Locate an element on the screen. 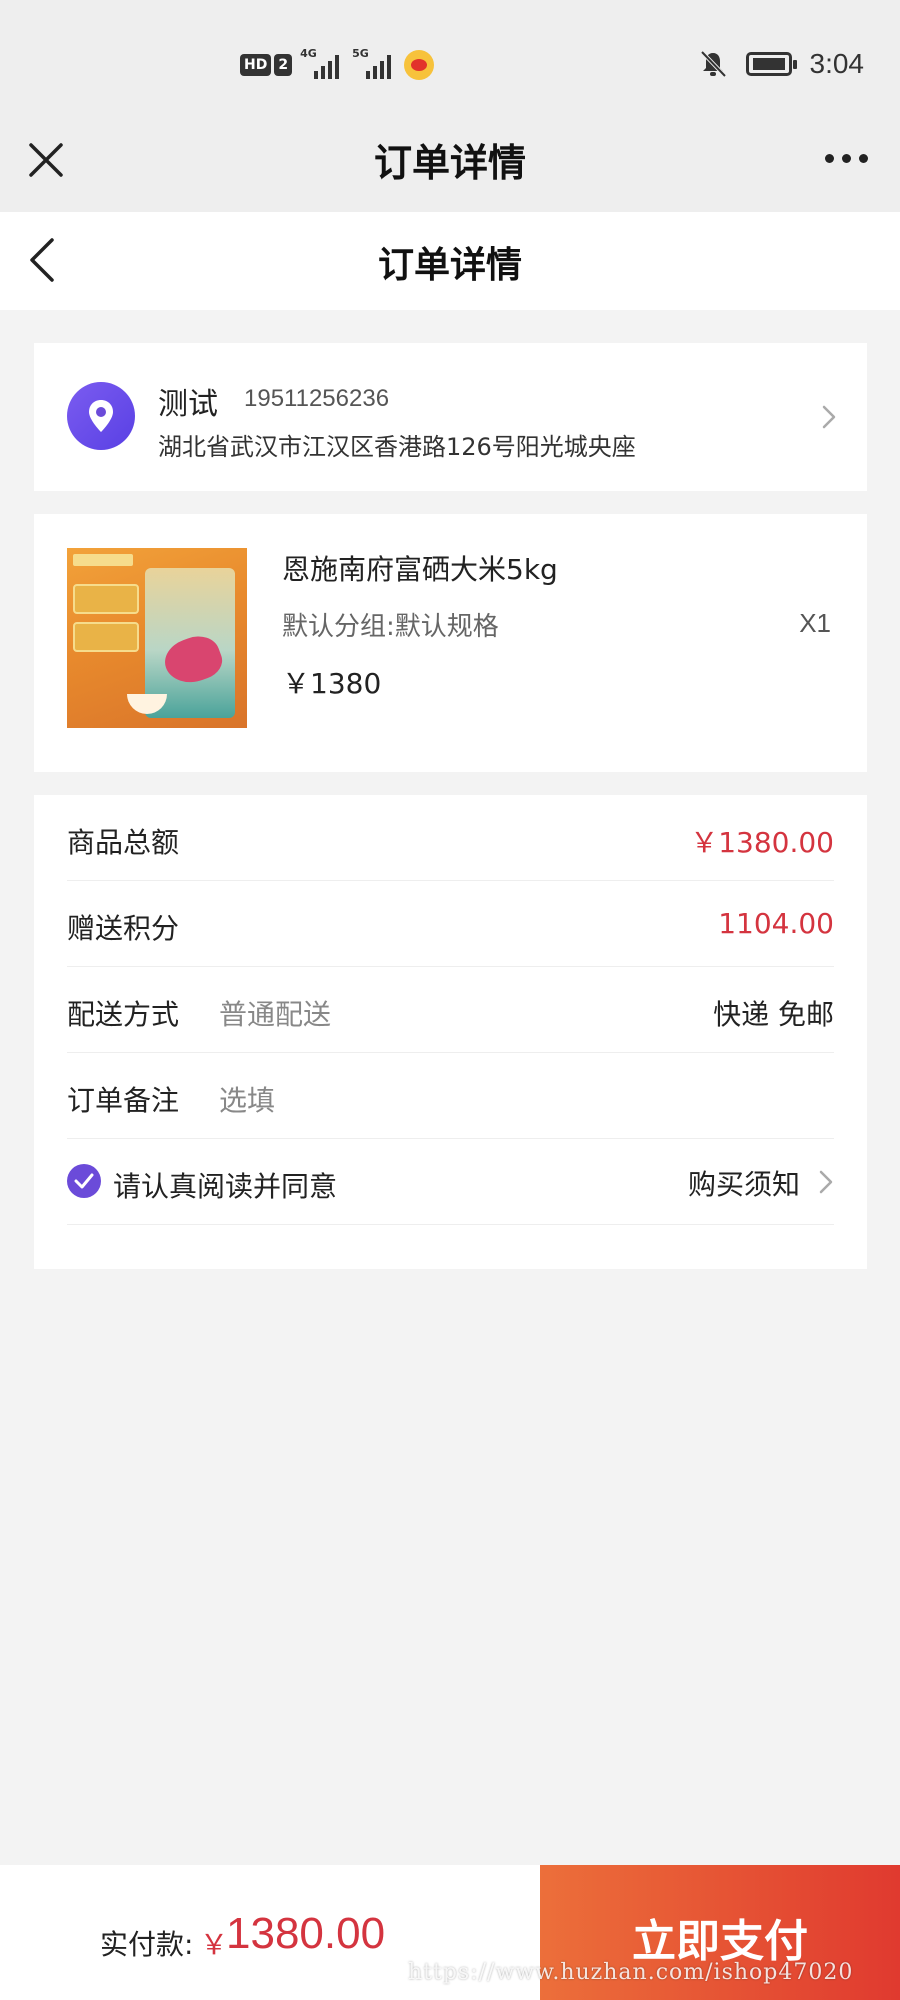 The height and width of the screenshot is (2000, 900). bell-mute-icon is located at coordinates (713, 64).